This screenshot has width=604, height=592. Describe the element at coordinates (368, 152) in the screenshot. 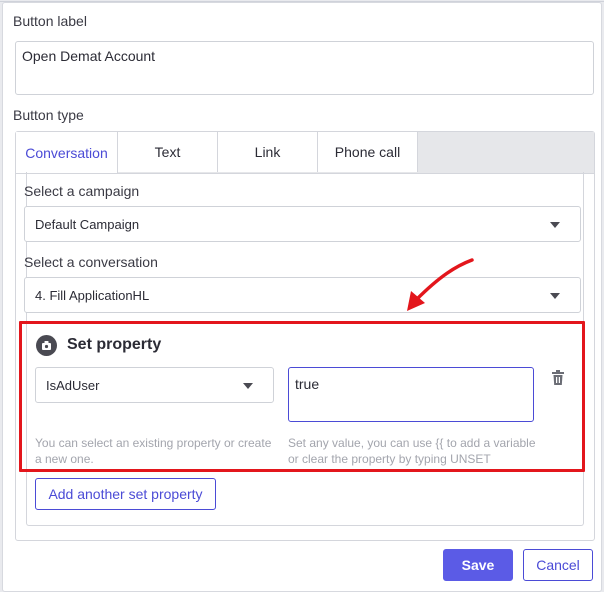

I see `tab-phone-call: Phone call` at that location.